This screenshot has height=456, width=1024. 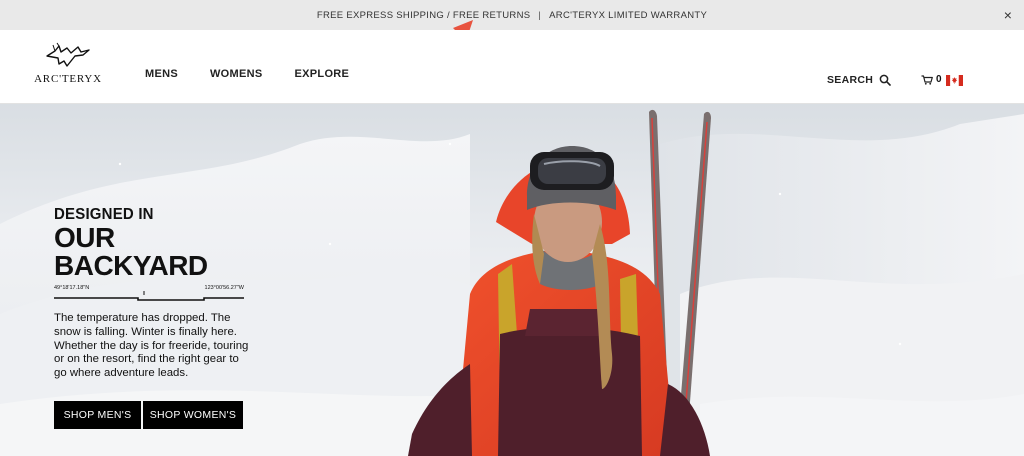 I want to click on nav-explore: EXPLORE, so click(x=322, y=74).